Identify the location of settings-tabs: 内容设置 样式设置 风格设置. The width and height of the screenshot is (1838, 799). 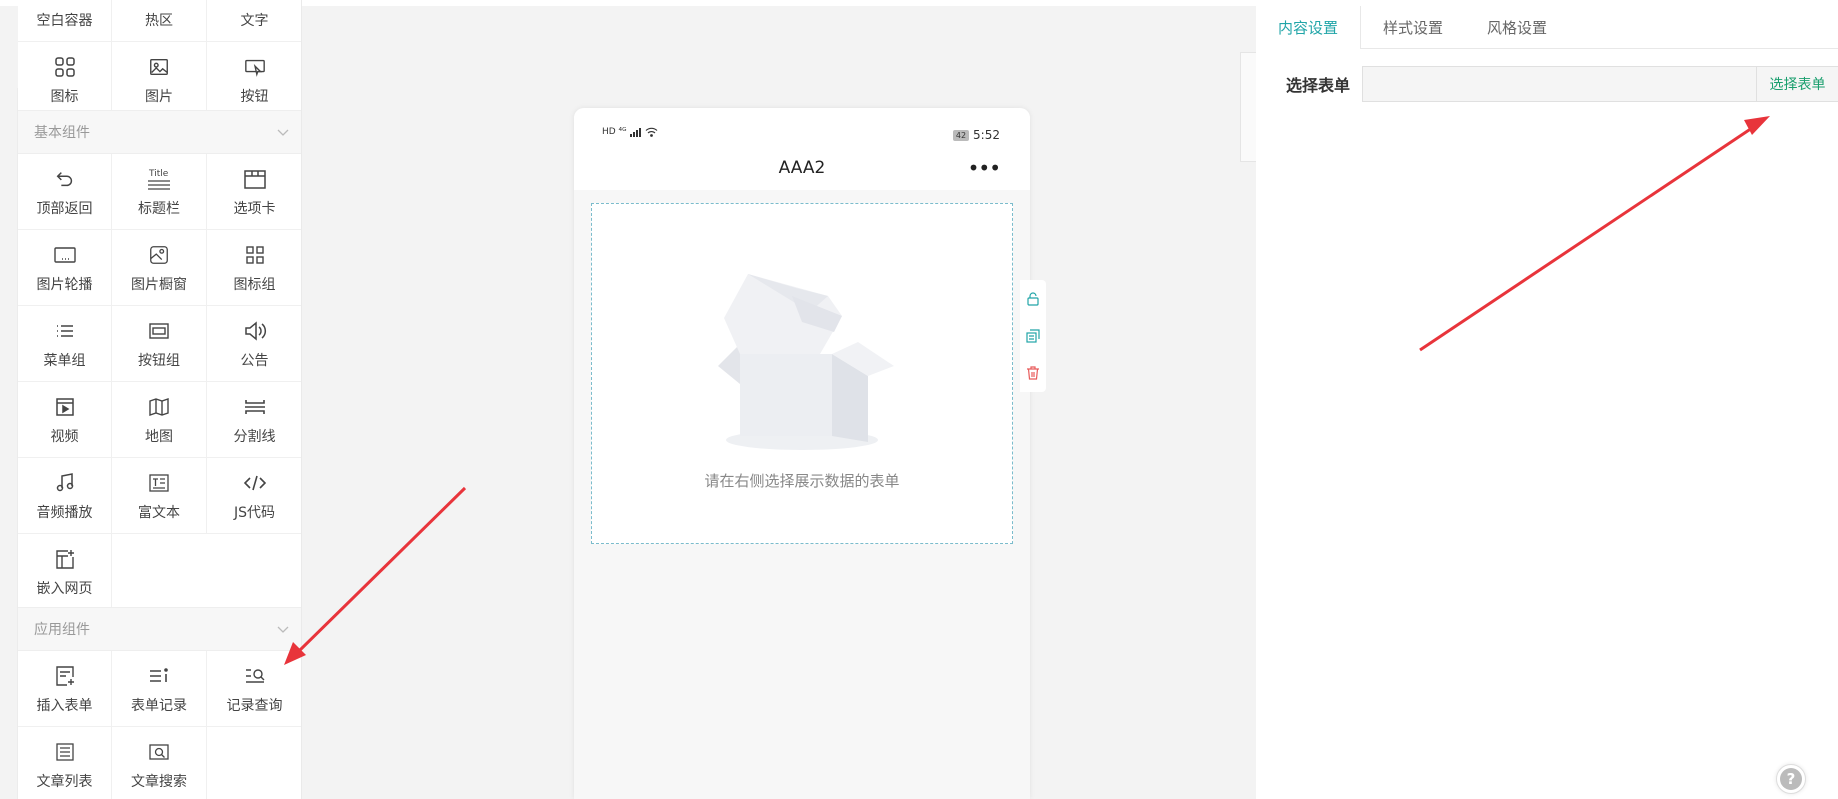
(1547, 27).